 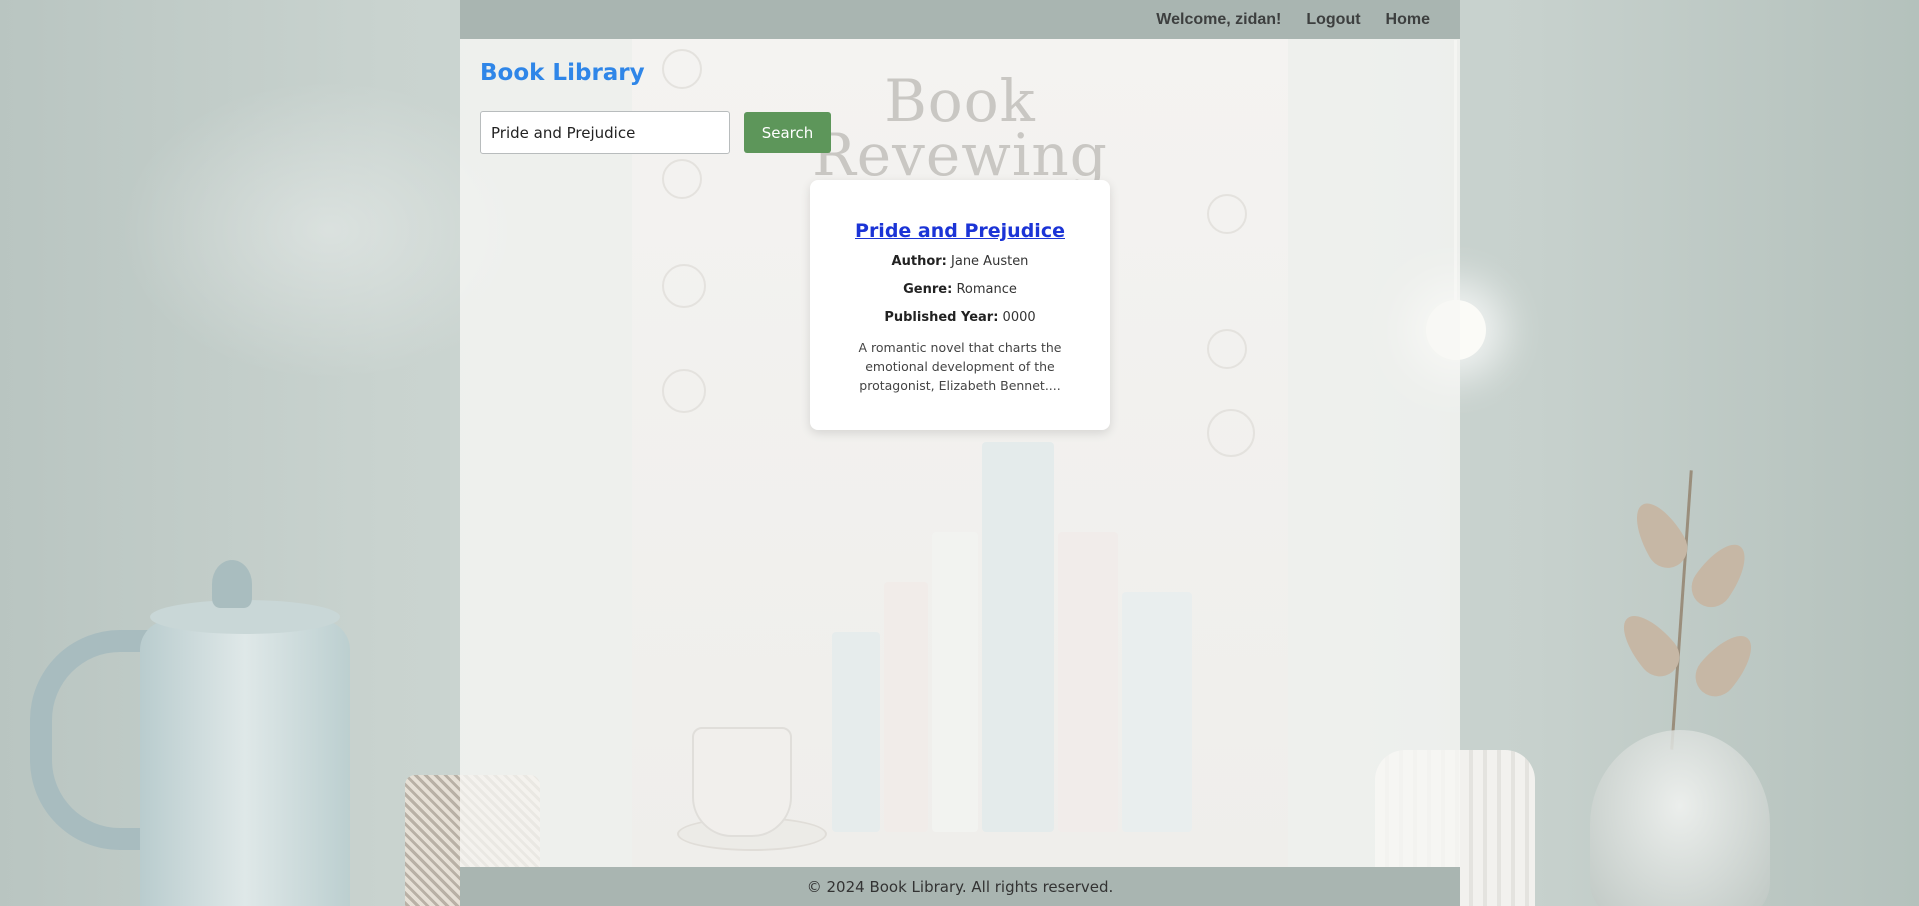 I want to click on poster-title-line2: Revewing, so click(x=960, y=155).